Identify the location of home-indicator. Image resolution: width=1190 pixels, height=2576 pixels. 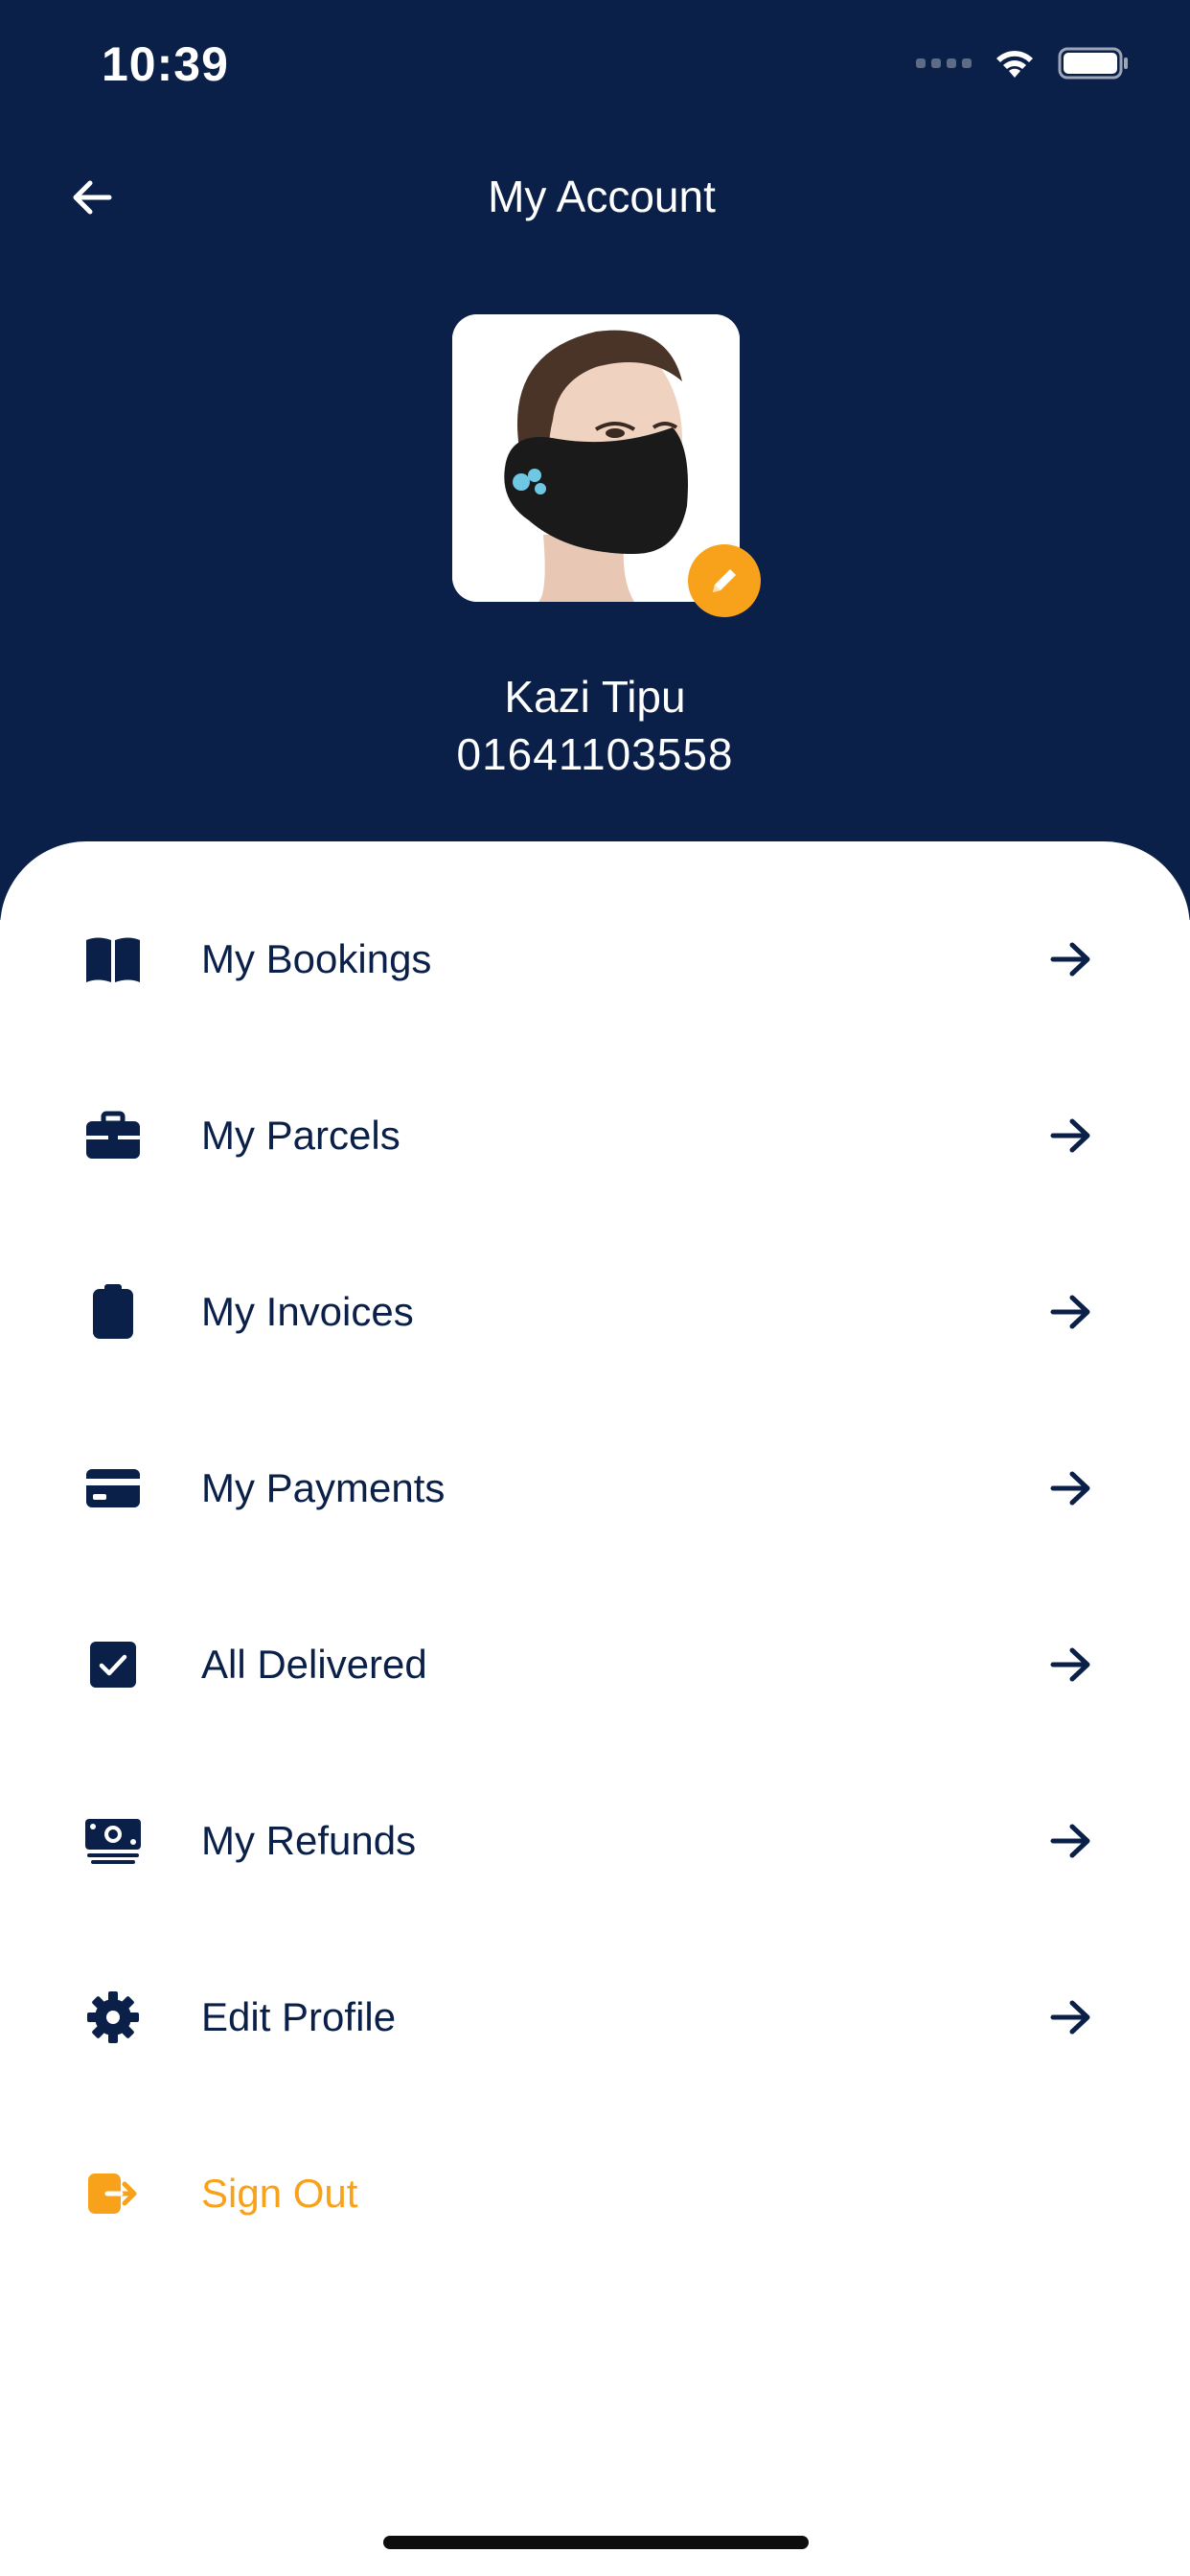
(596, 2542).